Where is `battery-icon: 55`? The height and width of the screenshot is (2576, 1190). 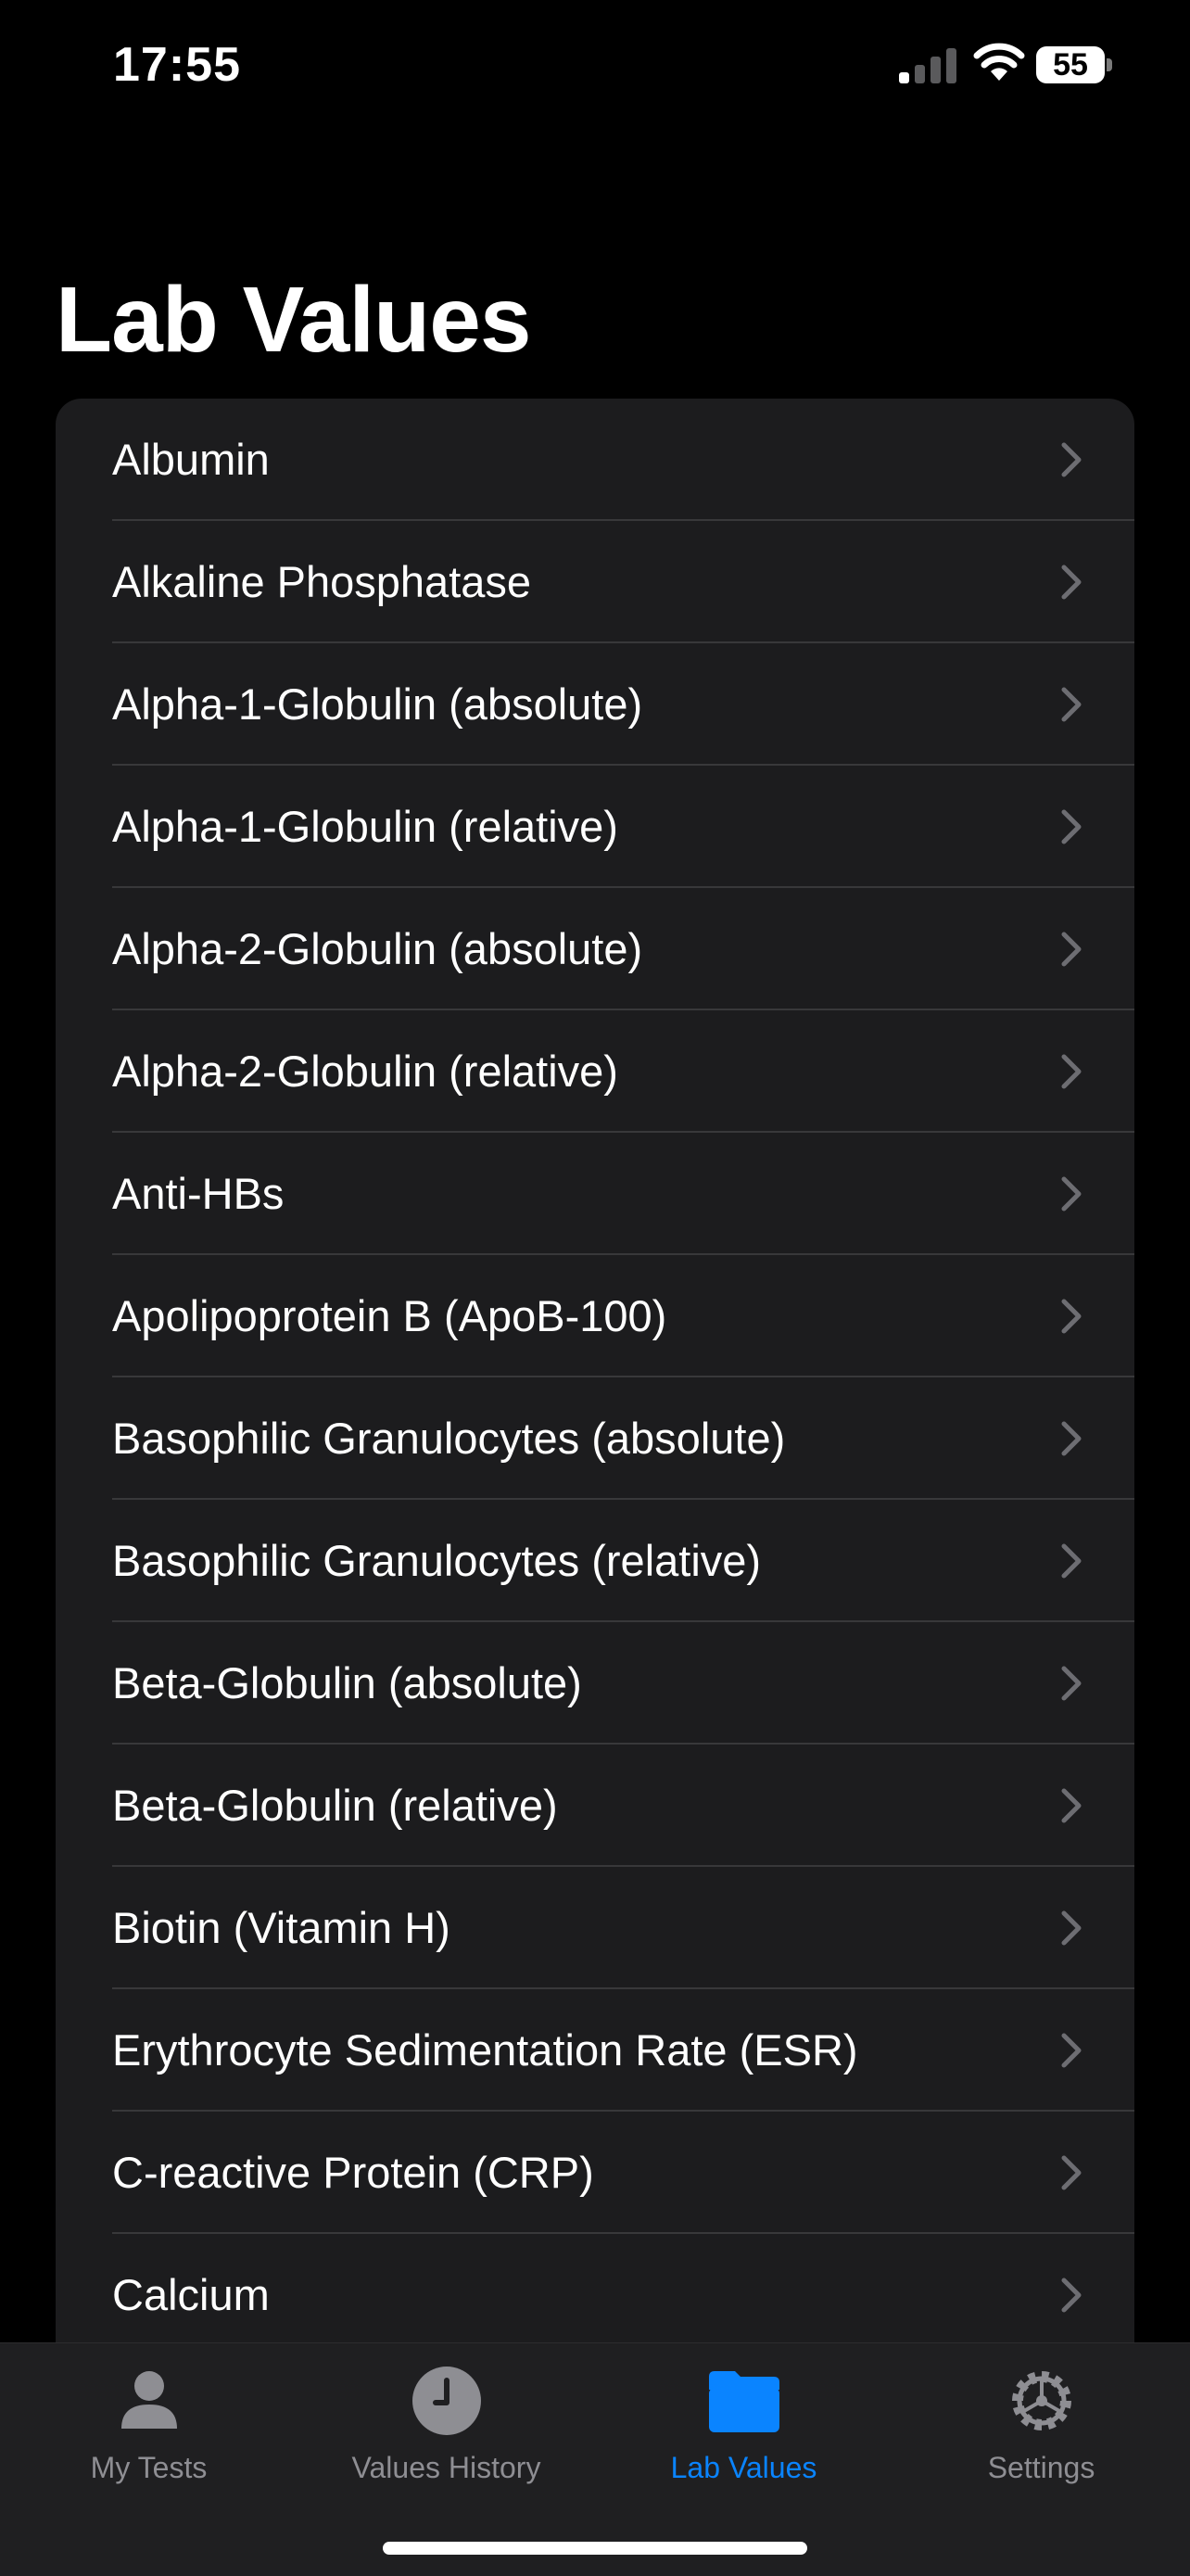 battery-icon: 55 is located at coordinates (1074, 64).